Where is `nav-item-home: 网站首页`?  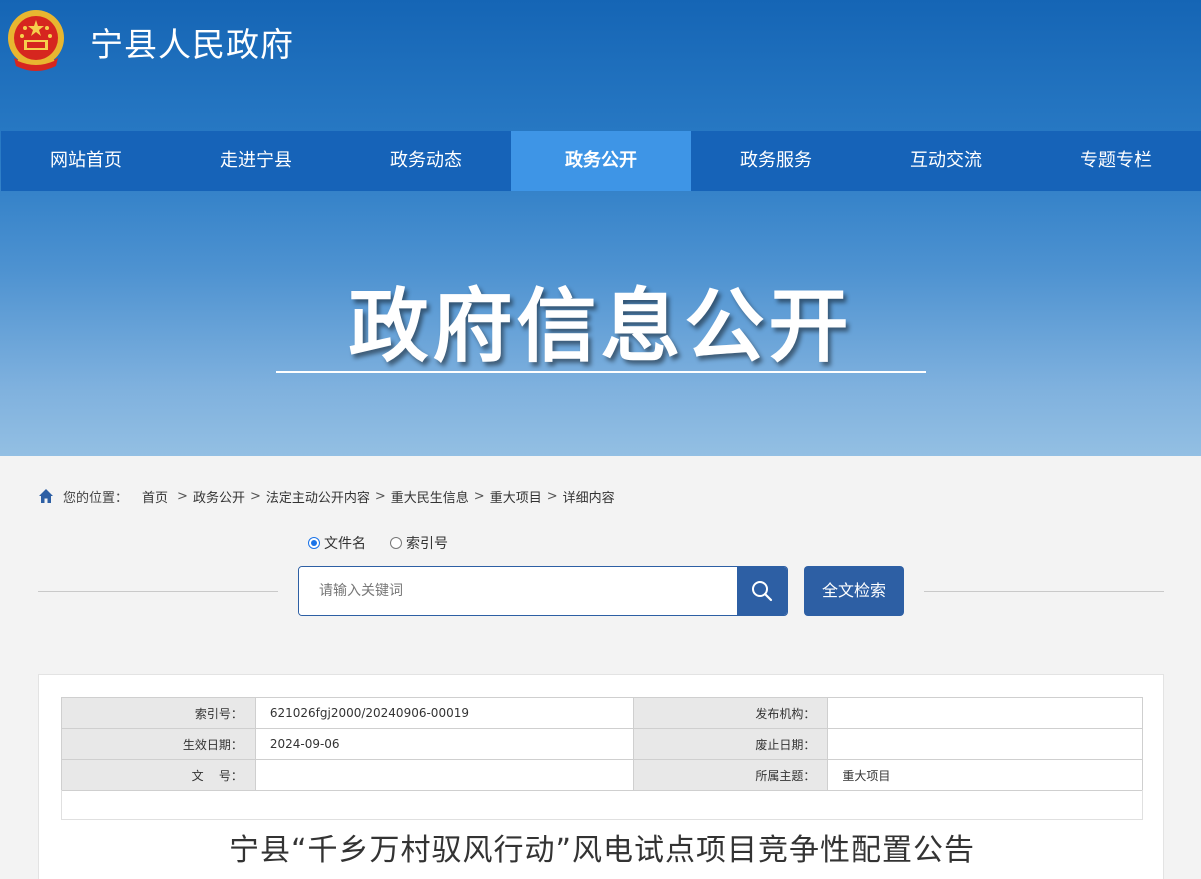 nav-item-home: 网站首页 is located at coordinates (86, 161).